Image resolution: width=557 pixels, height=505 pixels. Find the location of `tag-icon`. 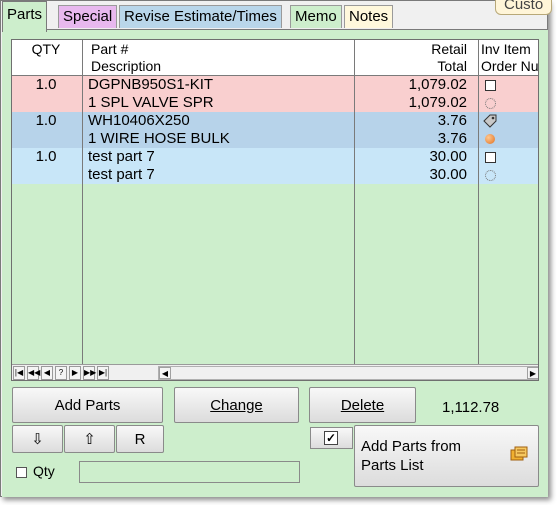

tag-icon is located at coordinates (490, 121).